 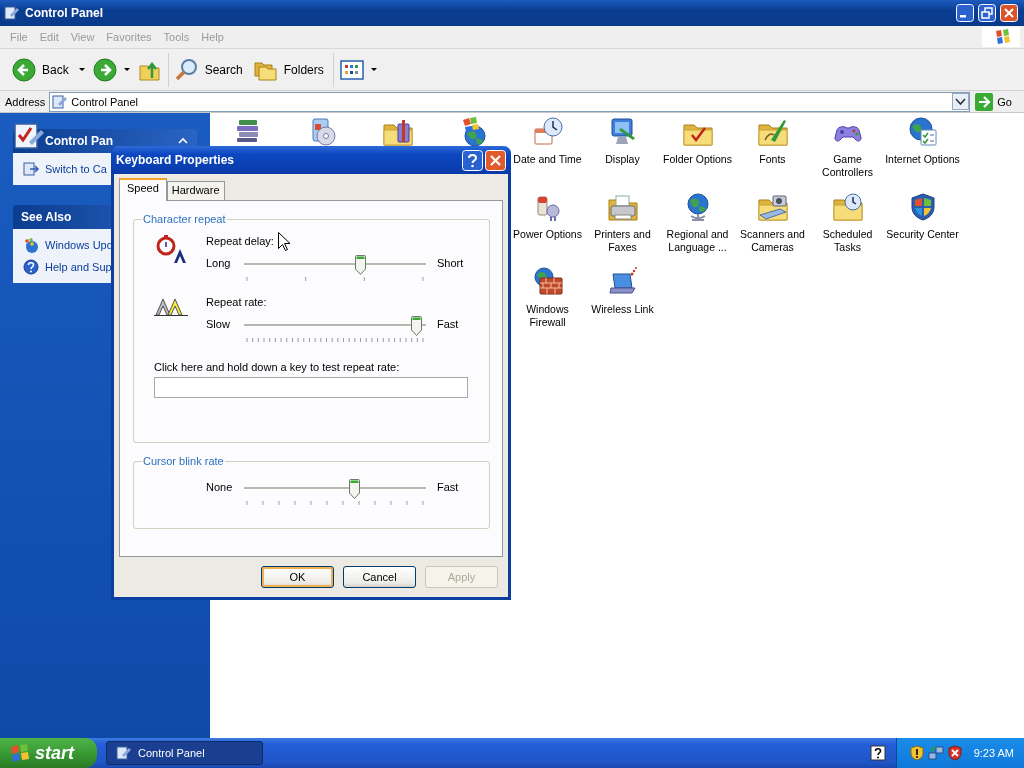 What do you see at coordinates (450, 263) in the screenshot?
I see `slider-max-label: Short` at bounding box center [450, 263].